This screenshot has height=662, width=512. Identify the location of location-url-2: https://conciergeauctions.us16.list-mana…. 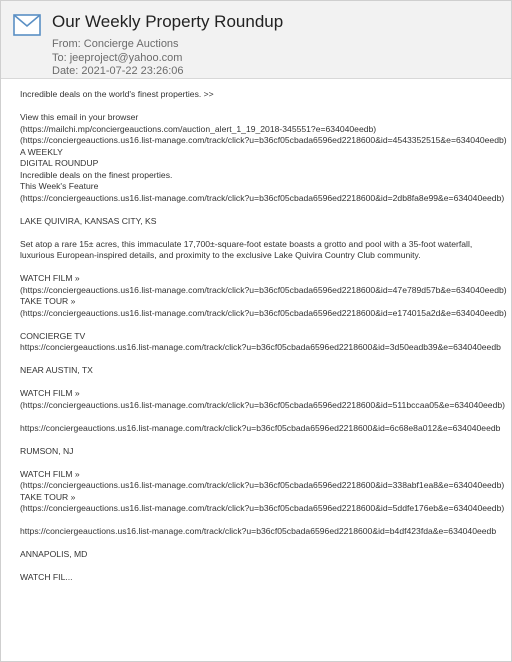
(260, 428).